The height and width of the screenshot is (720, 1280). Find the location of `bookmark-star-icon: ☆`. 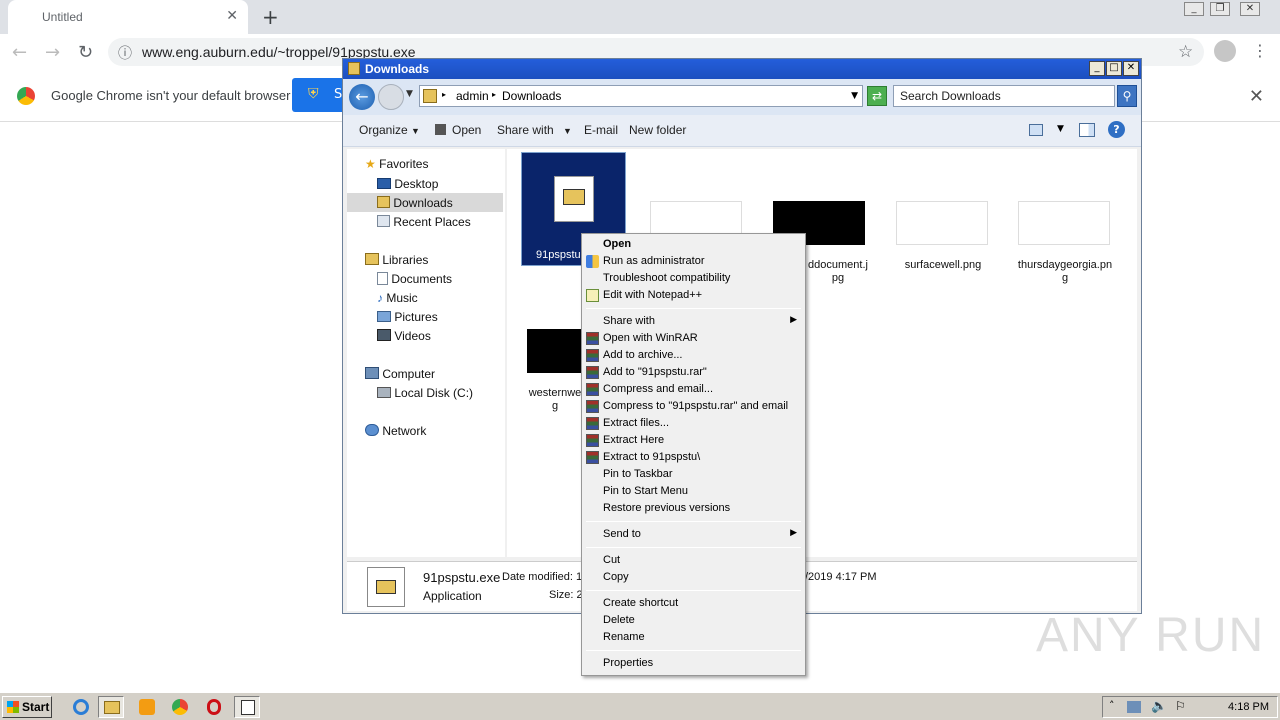

bookmark-star-icon: ☆ is located at coordinates (1185, 52).